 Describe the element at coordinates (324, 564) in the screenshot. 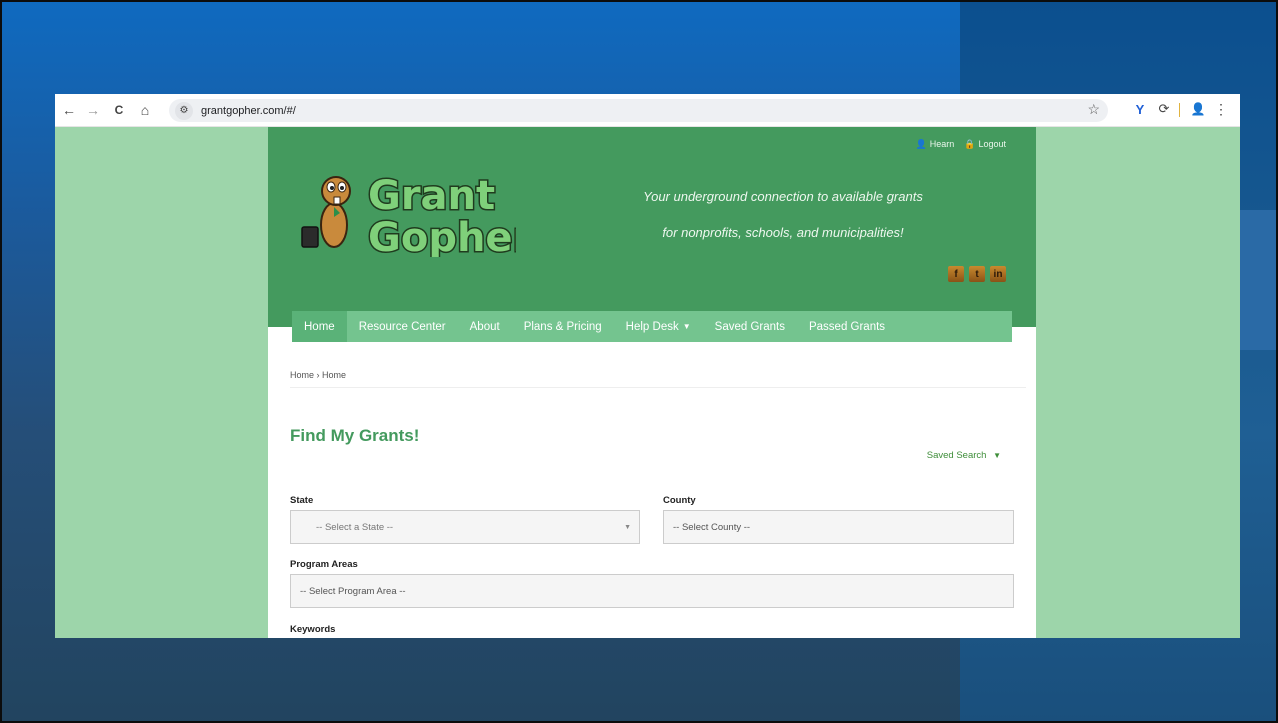

I see `program-areas-label: Program Areas` at that location.